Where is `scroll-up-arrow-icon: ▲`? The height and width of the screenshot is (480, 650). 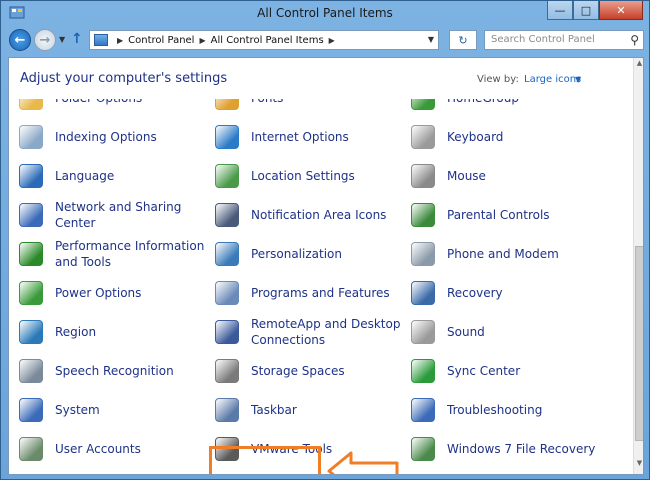
scroll-up-arrow-icon: ▲ is located at coordinates (639, 66).